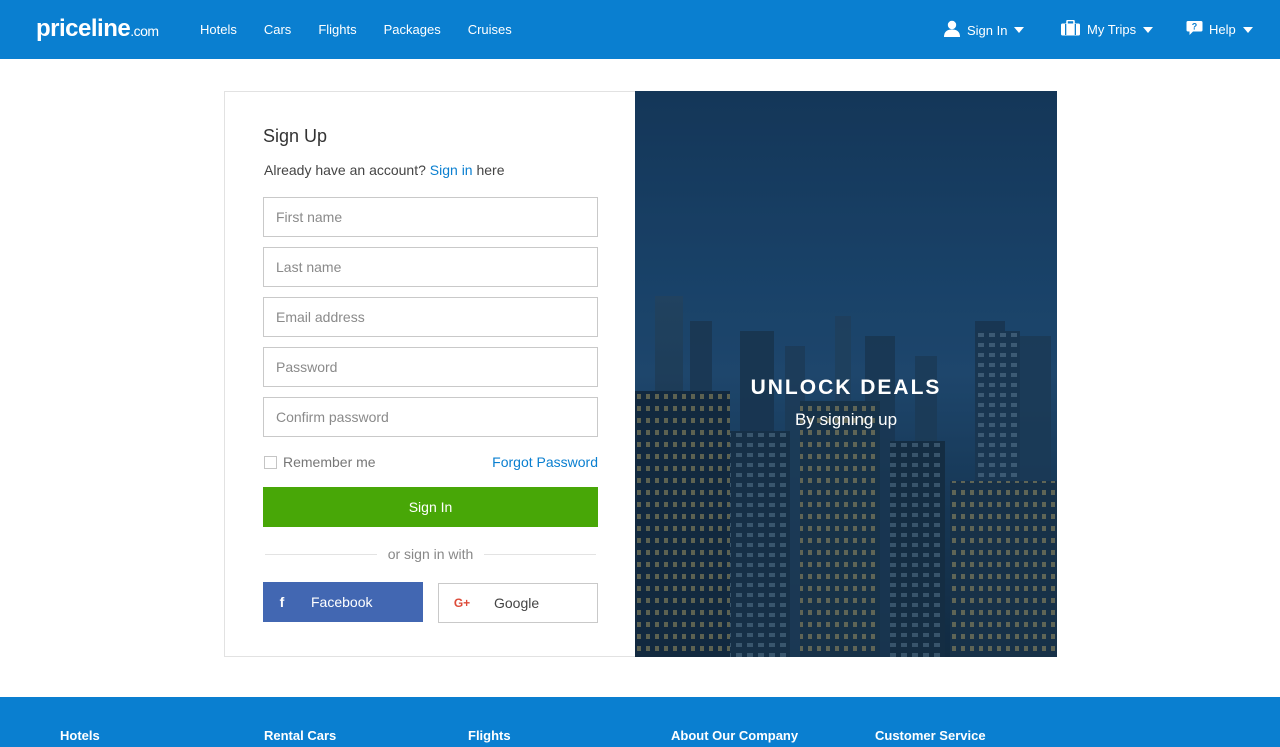  Describe the element at coordinates (846, 387) in the screenshot. I see `promo-title: UNLOCK DEALS` at that location.